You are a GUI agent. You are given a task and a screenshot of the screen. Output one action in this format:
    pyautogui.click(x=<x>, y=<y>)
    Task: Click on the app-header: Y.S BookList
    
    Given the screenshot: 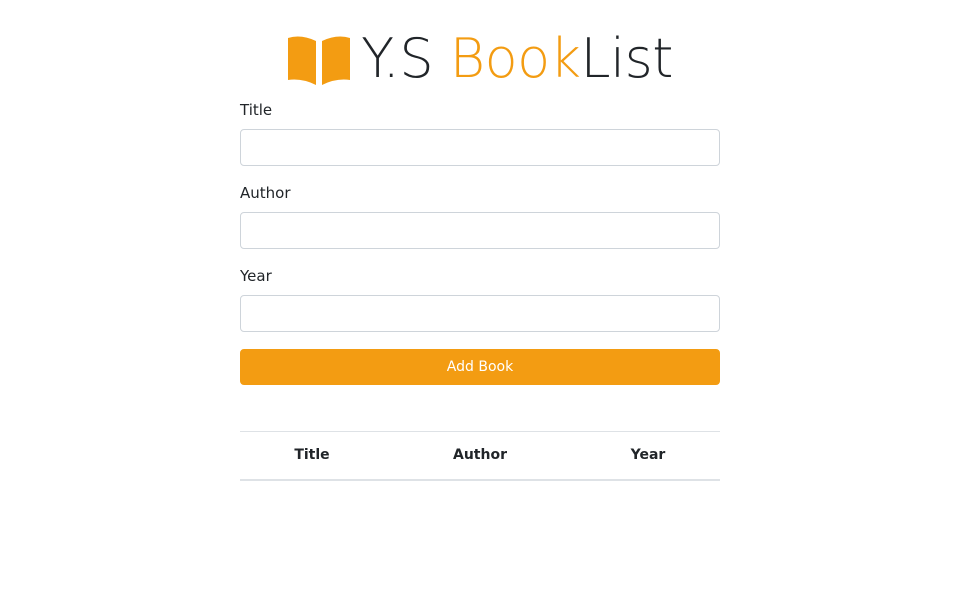 What is the action you would take?
    pyautogui.click(x=480, y=59)
    